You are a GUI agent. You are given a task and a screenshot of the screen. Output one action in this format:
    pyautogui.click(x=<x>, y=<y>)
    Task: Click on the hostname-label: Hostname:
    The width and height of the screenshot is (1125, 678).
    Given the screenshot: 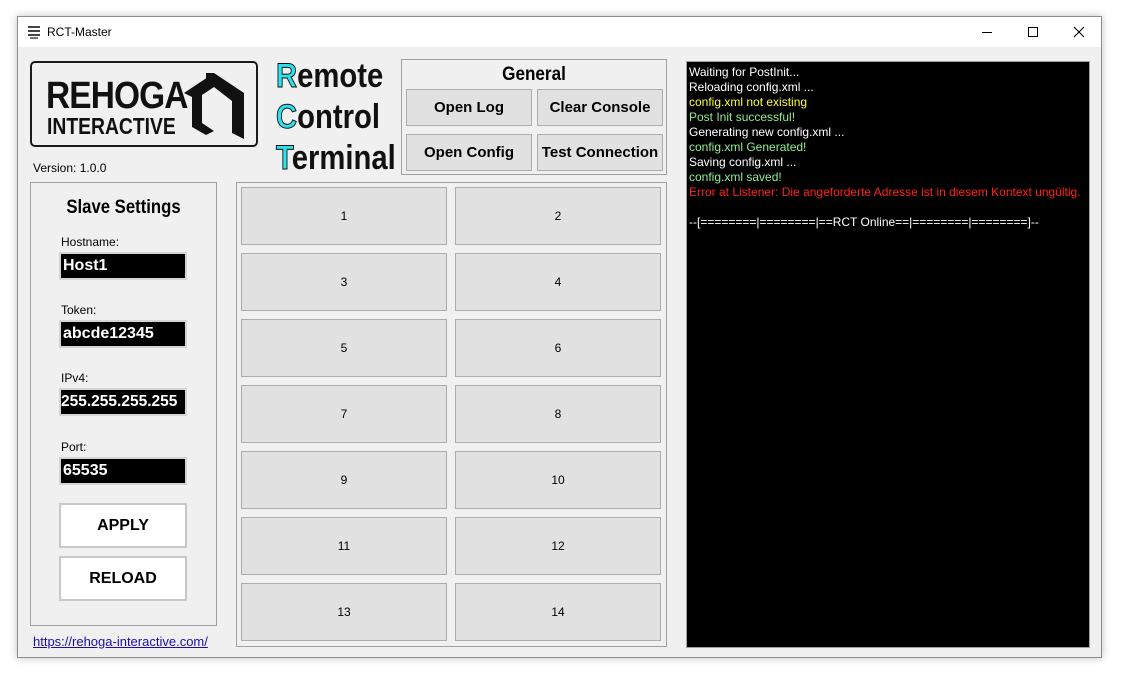 What is the action you would take?
    pyautogui.click(x=90, y=242)
    